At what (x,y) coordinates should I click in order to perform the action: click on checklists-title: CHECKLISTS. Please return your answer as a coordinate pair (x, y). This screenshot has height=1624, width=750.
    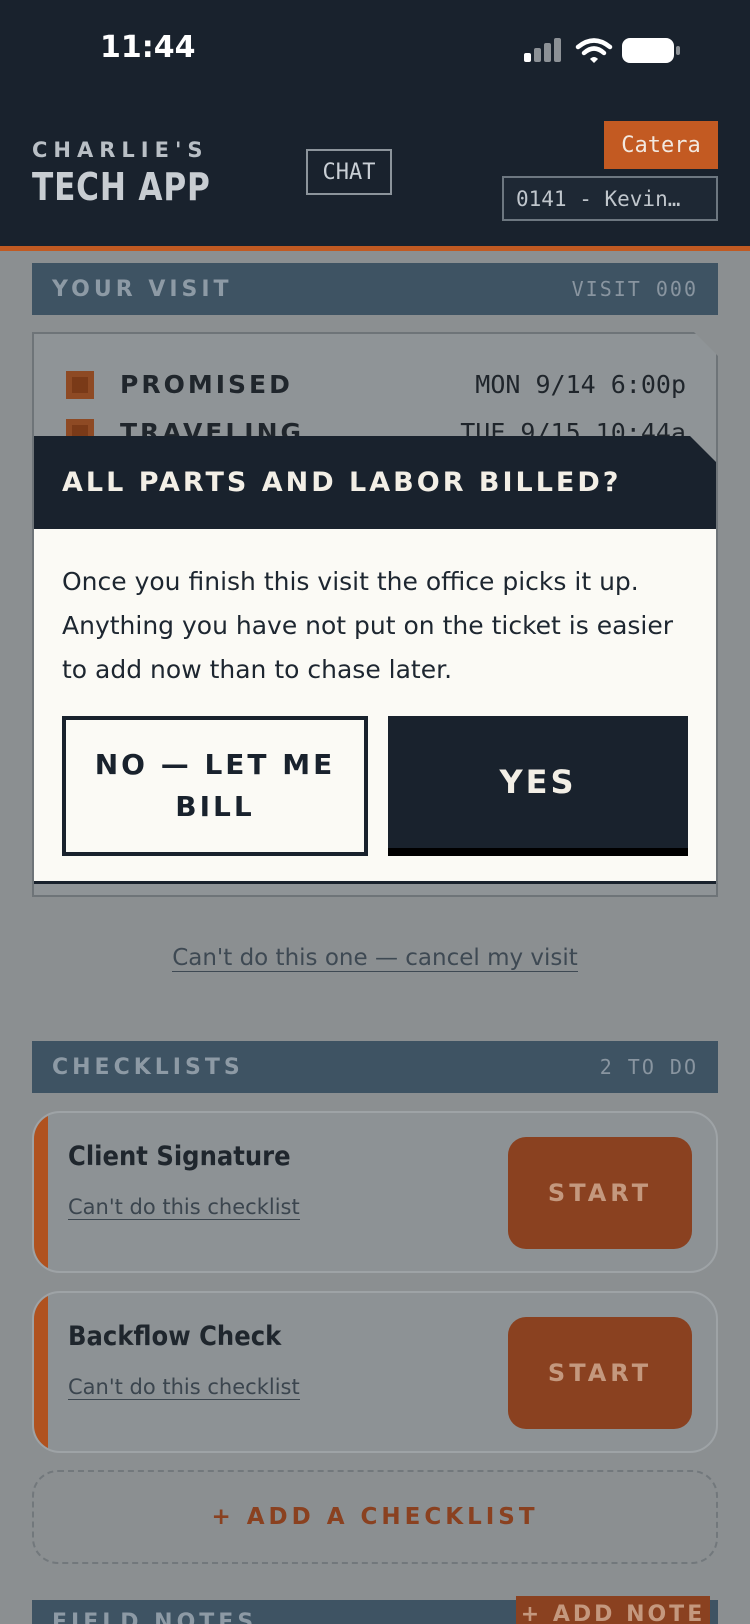
    Looking at the image, I should click on (148, 1067).